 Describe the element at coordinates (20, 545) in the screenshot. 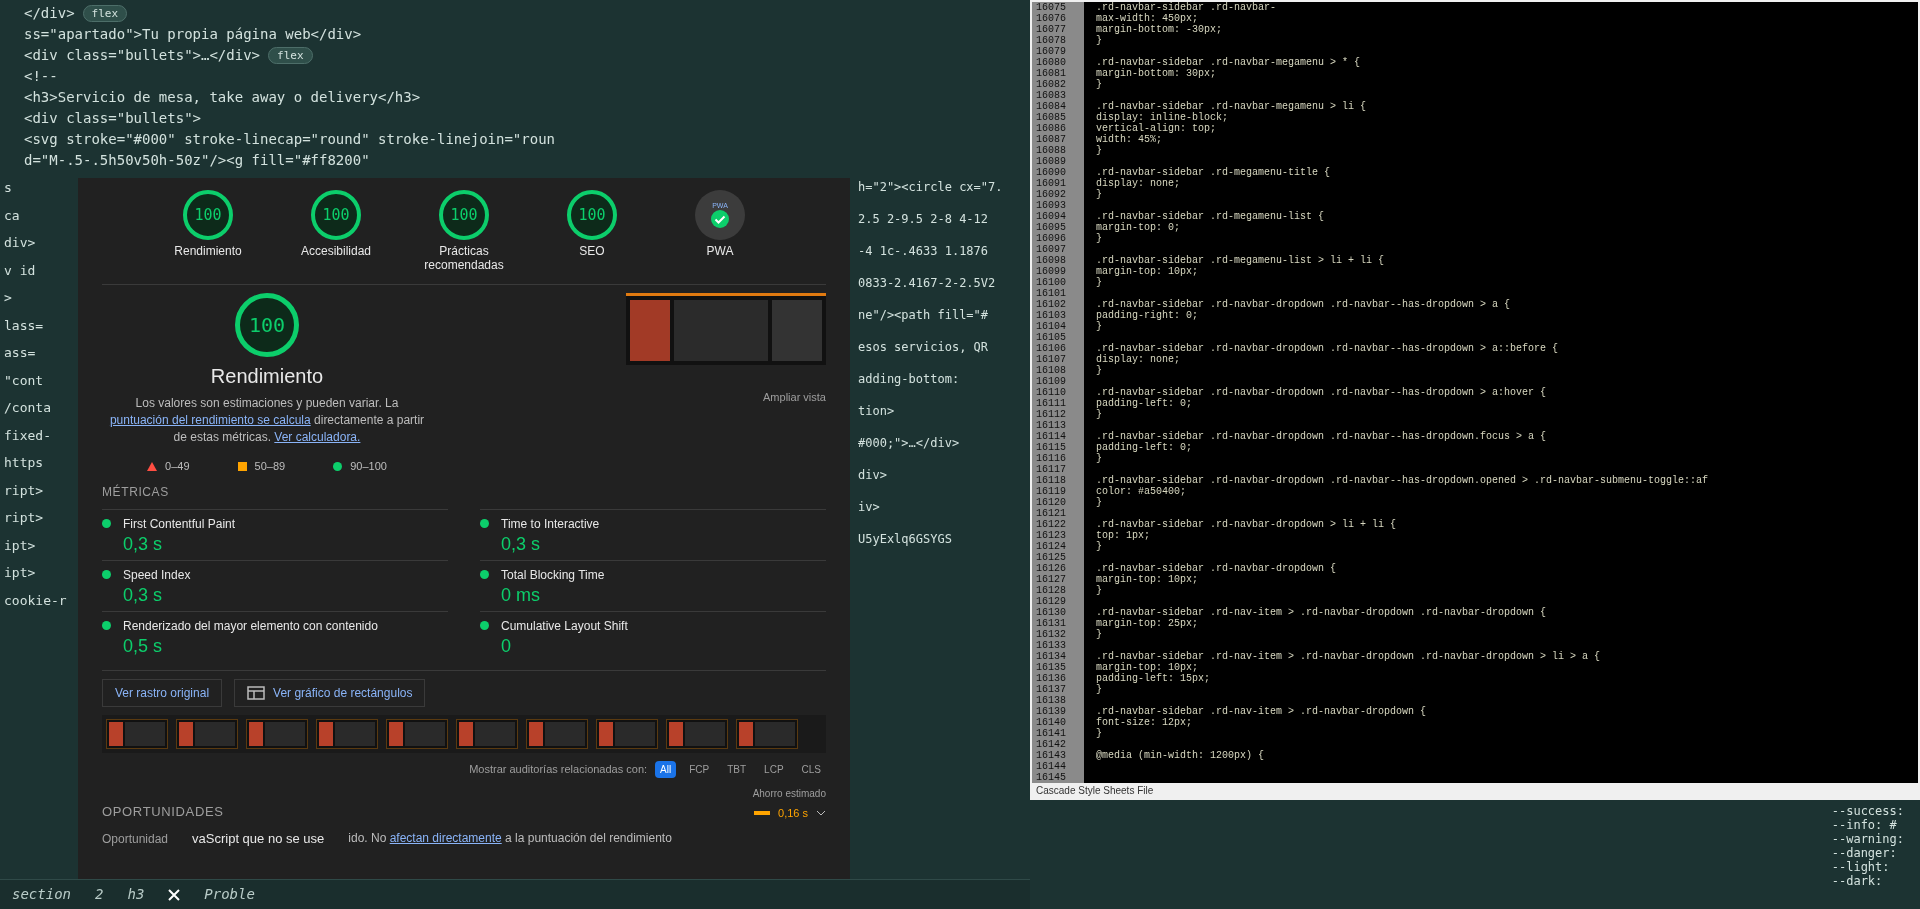

I see `code-fragment: ipt>` at that location.